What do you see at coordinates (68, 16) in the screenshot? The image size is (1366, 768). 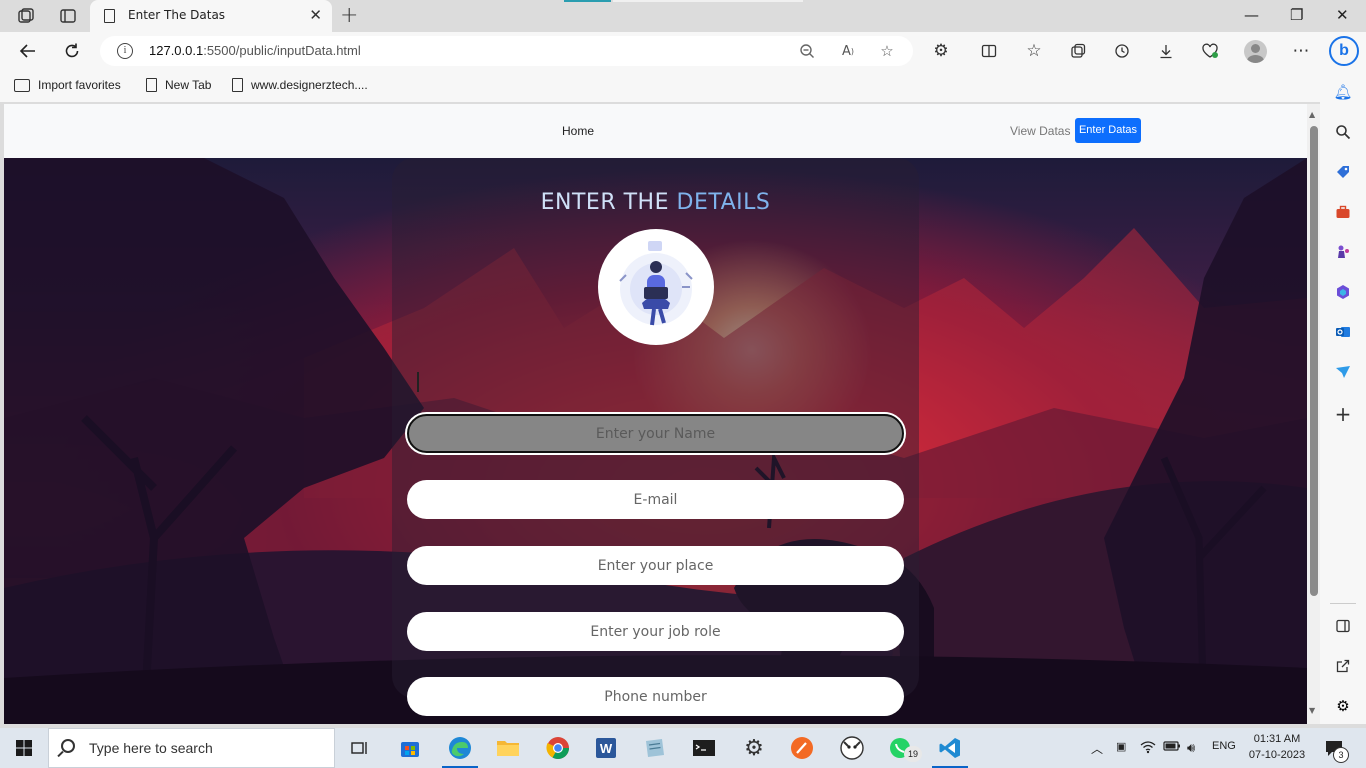 I see `tab-actions-icon` at bounding box center [68, 16].